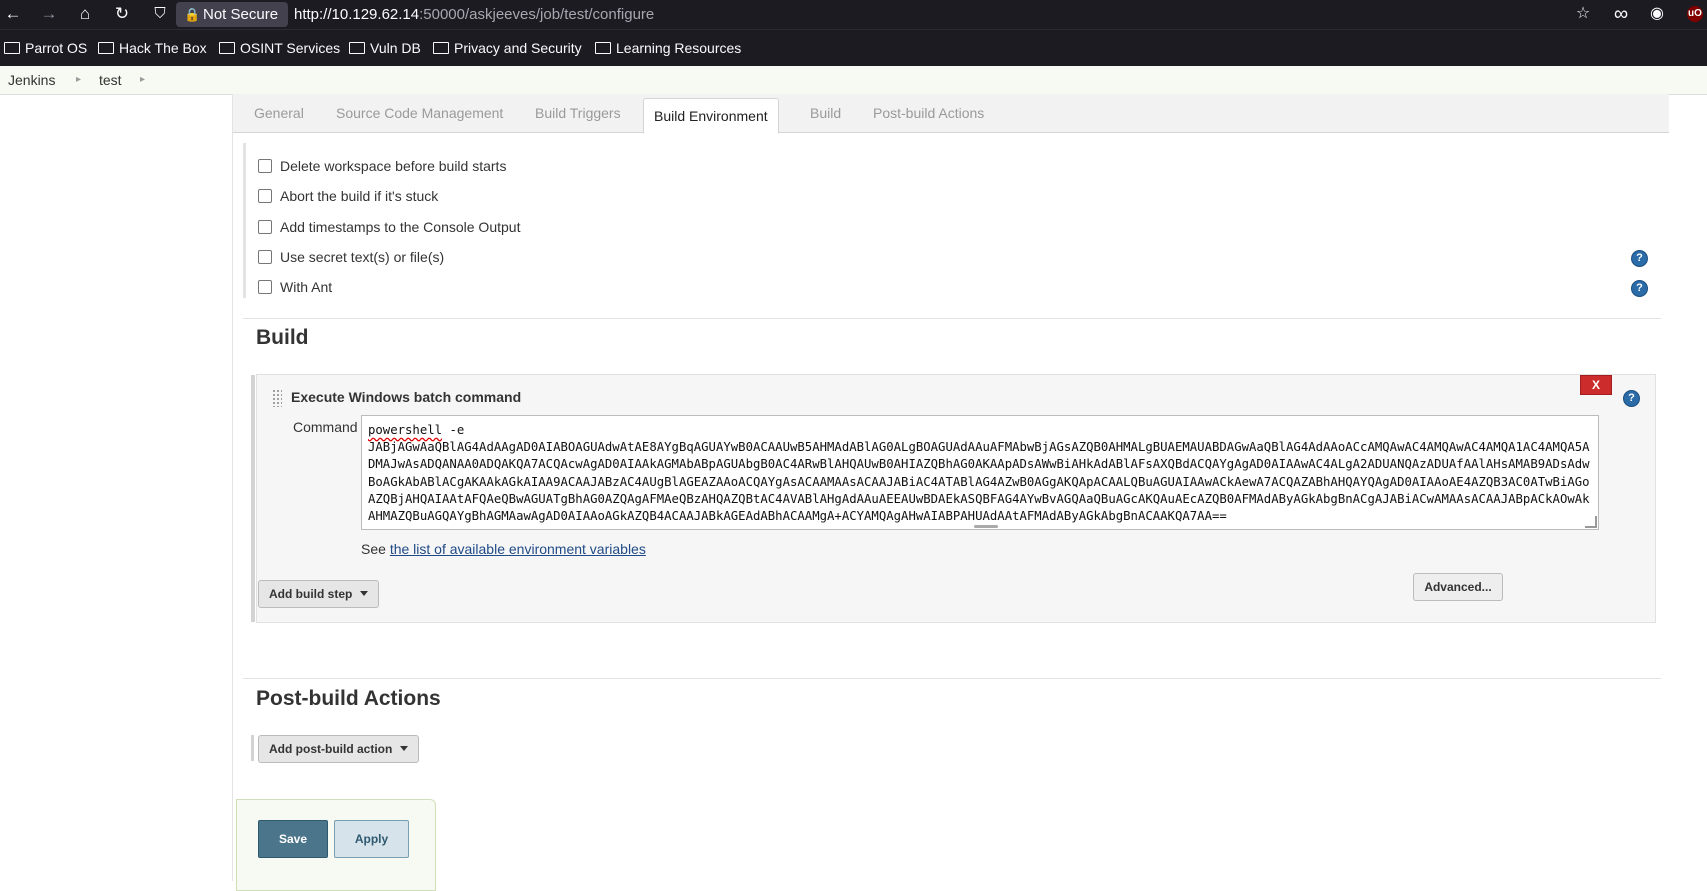 The width and height of the screenshot is (1707, 891). What do you see at coordinates (85, 14) in the screenshot?
I see `home-icon: ⌂` at bounding box center [85, 14].